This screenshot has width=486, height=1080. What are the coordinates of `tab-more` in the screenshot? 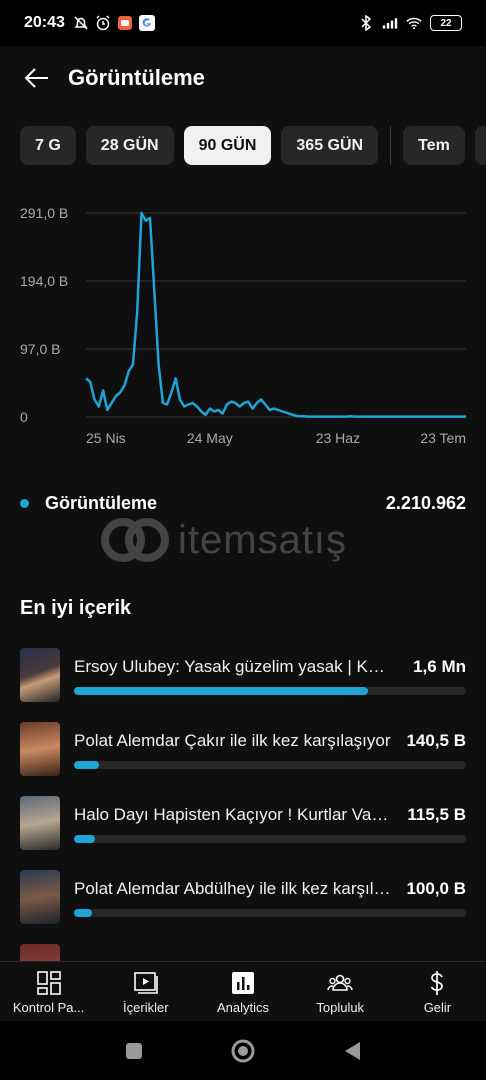 It's located at (480, 145).